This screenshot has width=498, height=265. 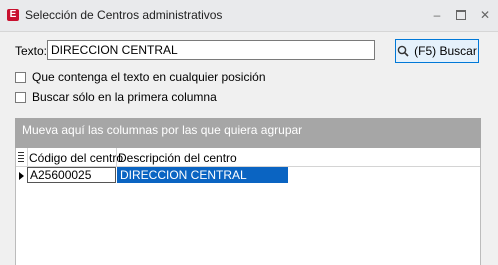 I want to click on magnifier-icon, so click(x=403, y=51).